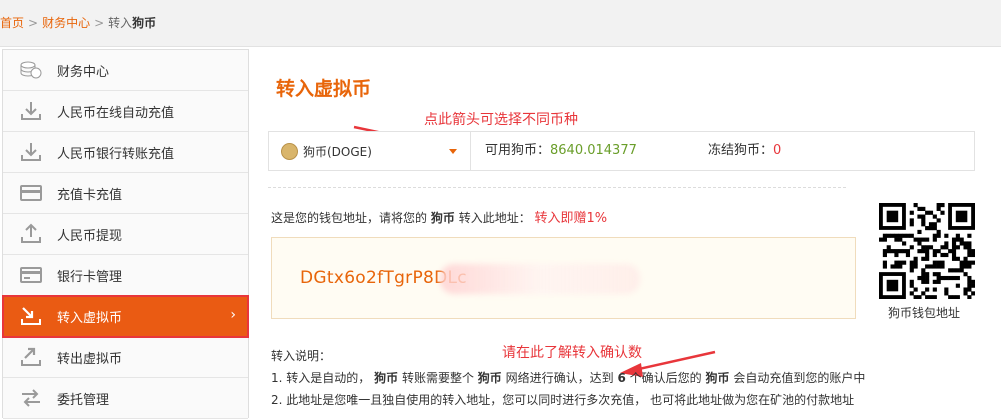  What do you see at coordinates (500, 23) in the screenshot?
I see `breadcrumb: 首页 > 财务中心 > 转入狗币` at bounding box center [500, 23].